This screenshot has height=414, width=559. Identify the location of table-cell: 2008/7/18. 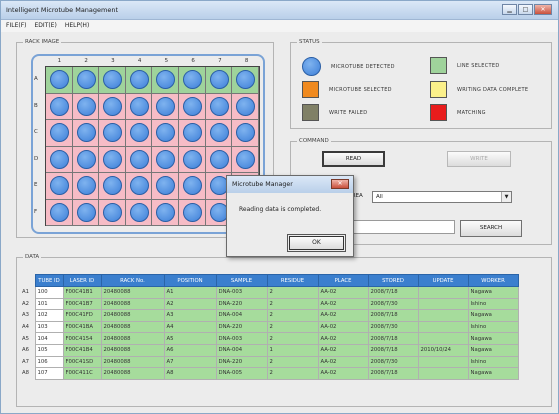
(393, 373).